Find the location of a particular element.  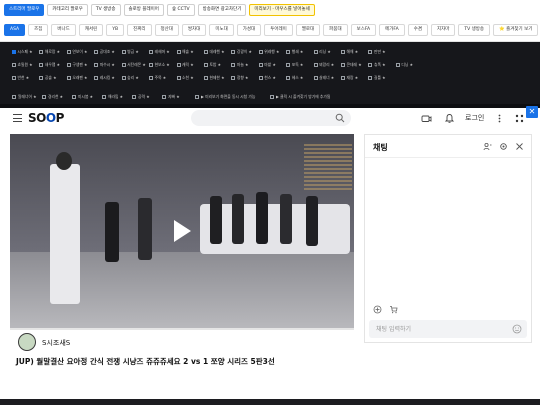

favorite-extra-item: 해라밈 ★ is located at coordinates (112, 97).